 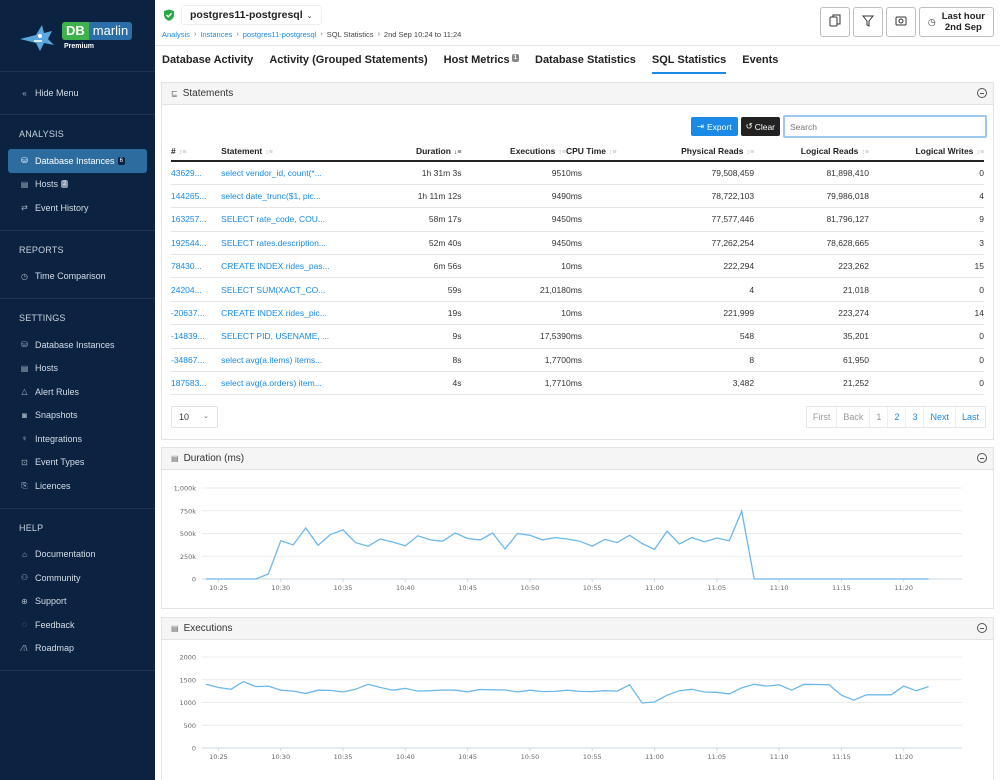 I want to click on column-header: Duration ↓≡, so click(x=414, y=151).